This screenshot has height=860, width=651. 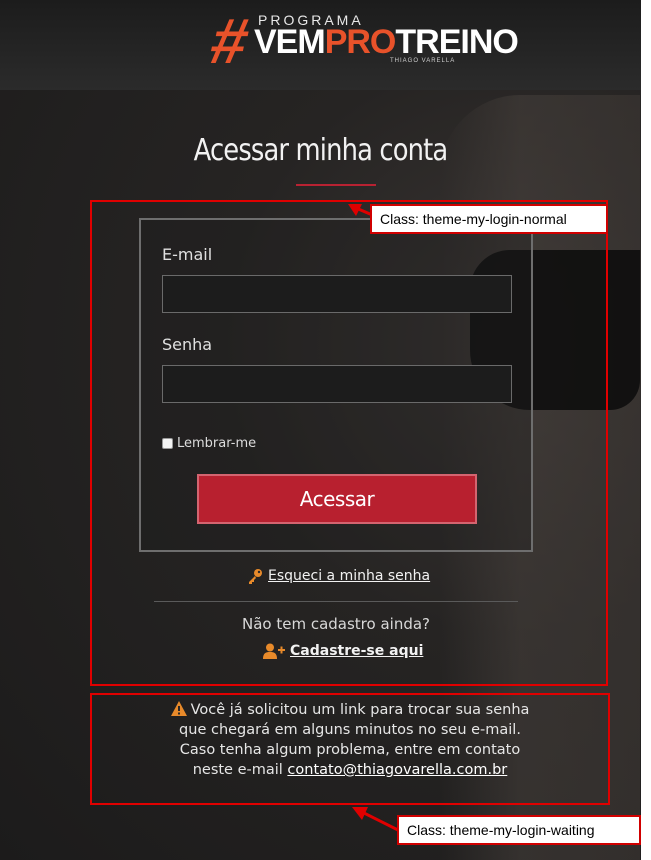 I want to click on logo-wordmark: VEMPROTREINO, so click(x=386, y=42).